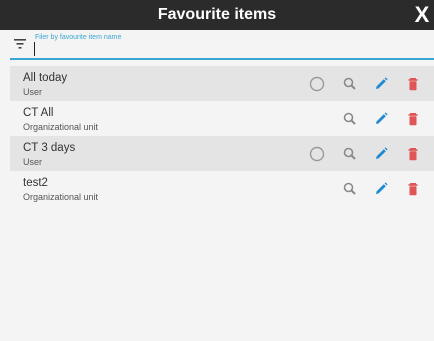  I want to click on list-item: CT All Organizational unit, so click(222, 118).